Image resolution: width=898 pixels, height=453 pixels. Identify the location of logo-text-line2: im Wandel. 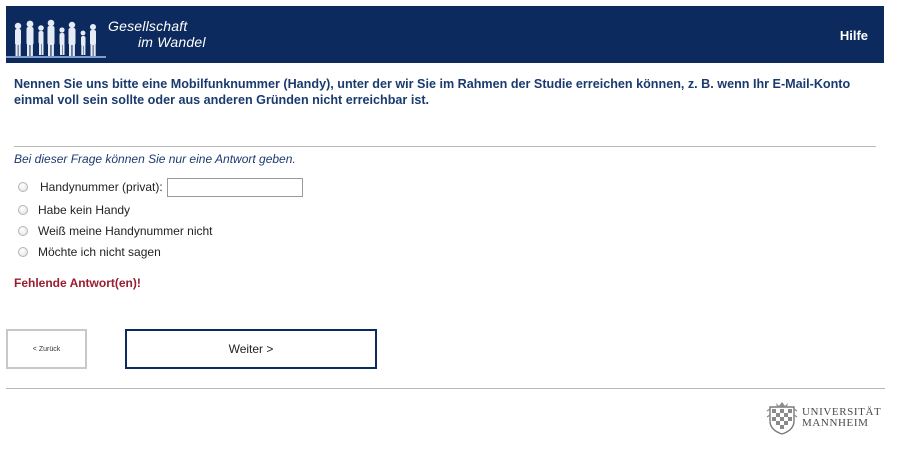
(172, 42).